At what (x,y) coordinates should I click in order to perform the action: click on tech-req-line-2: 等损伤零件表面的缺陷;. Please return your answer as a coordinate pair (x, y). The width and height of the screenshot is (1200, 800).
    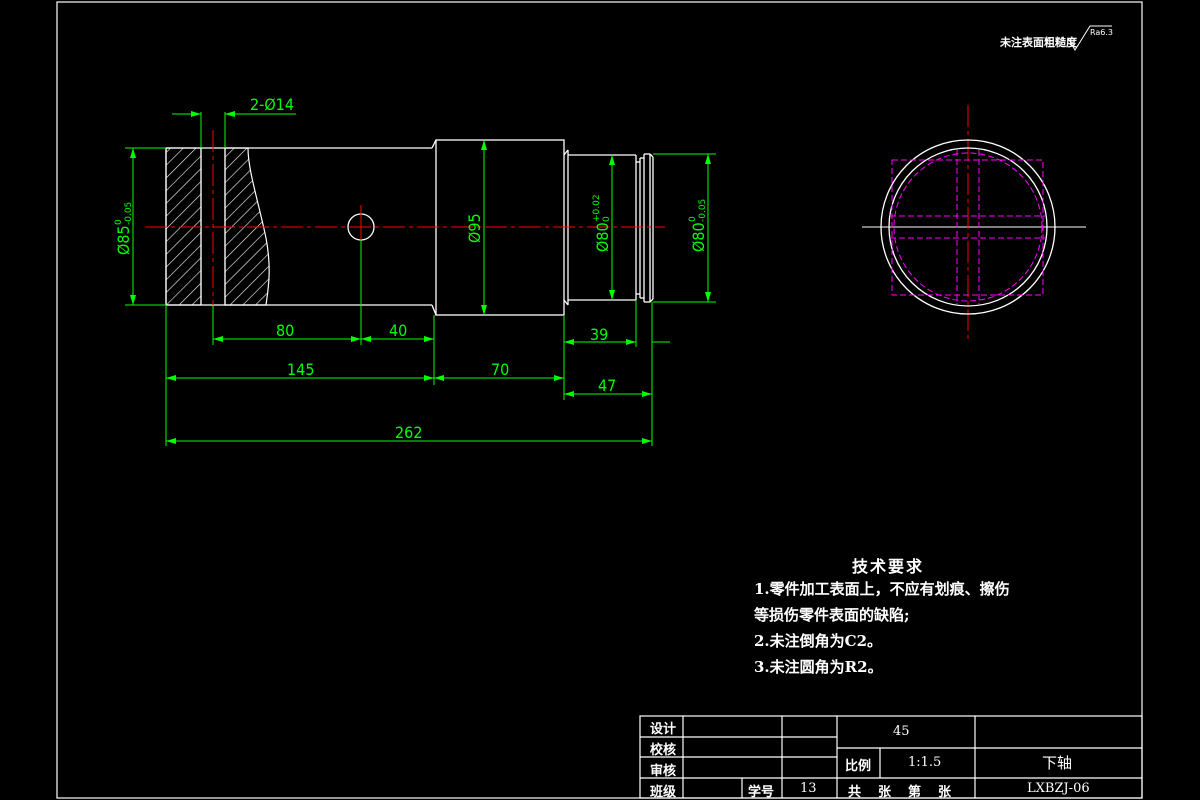
    Looking at the image, I should click on (832, 615).